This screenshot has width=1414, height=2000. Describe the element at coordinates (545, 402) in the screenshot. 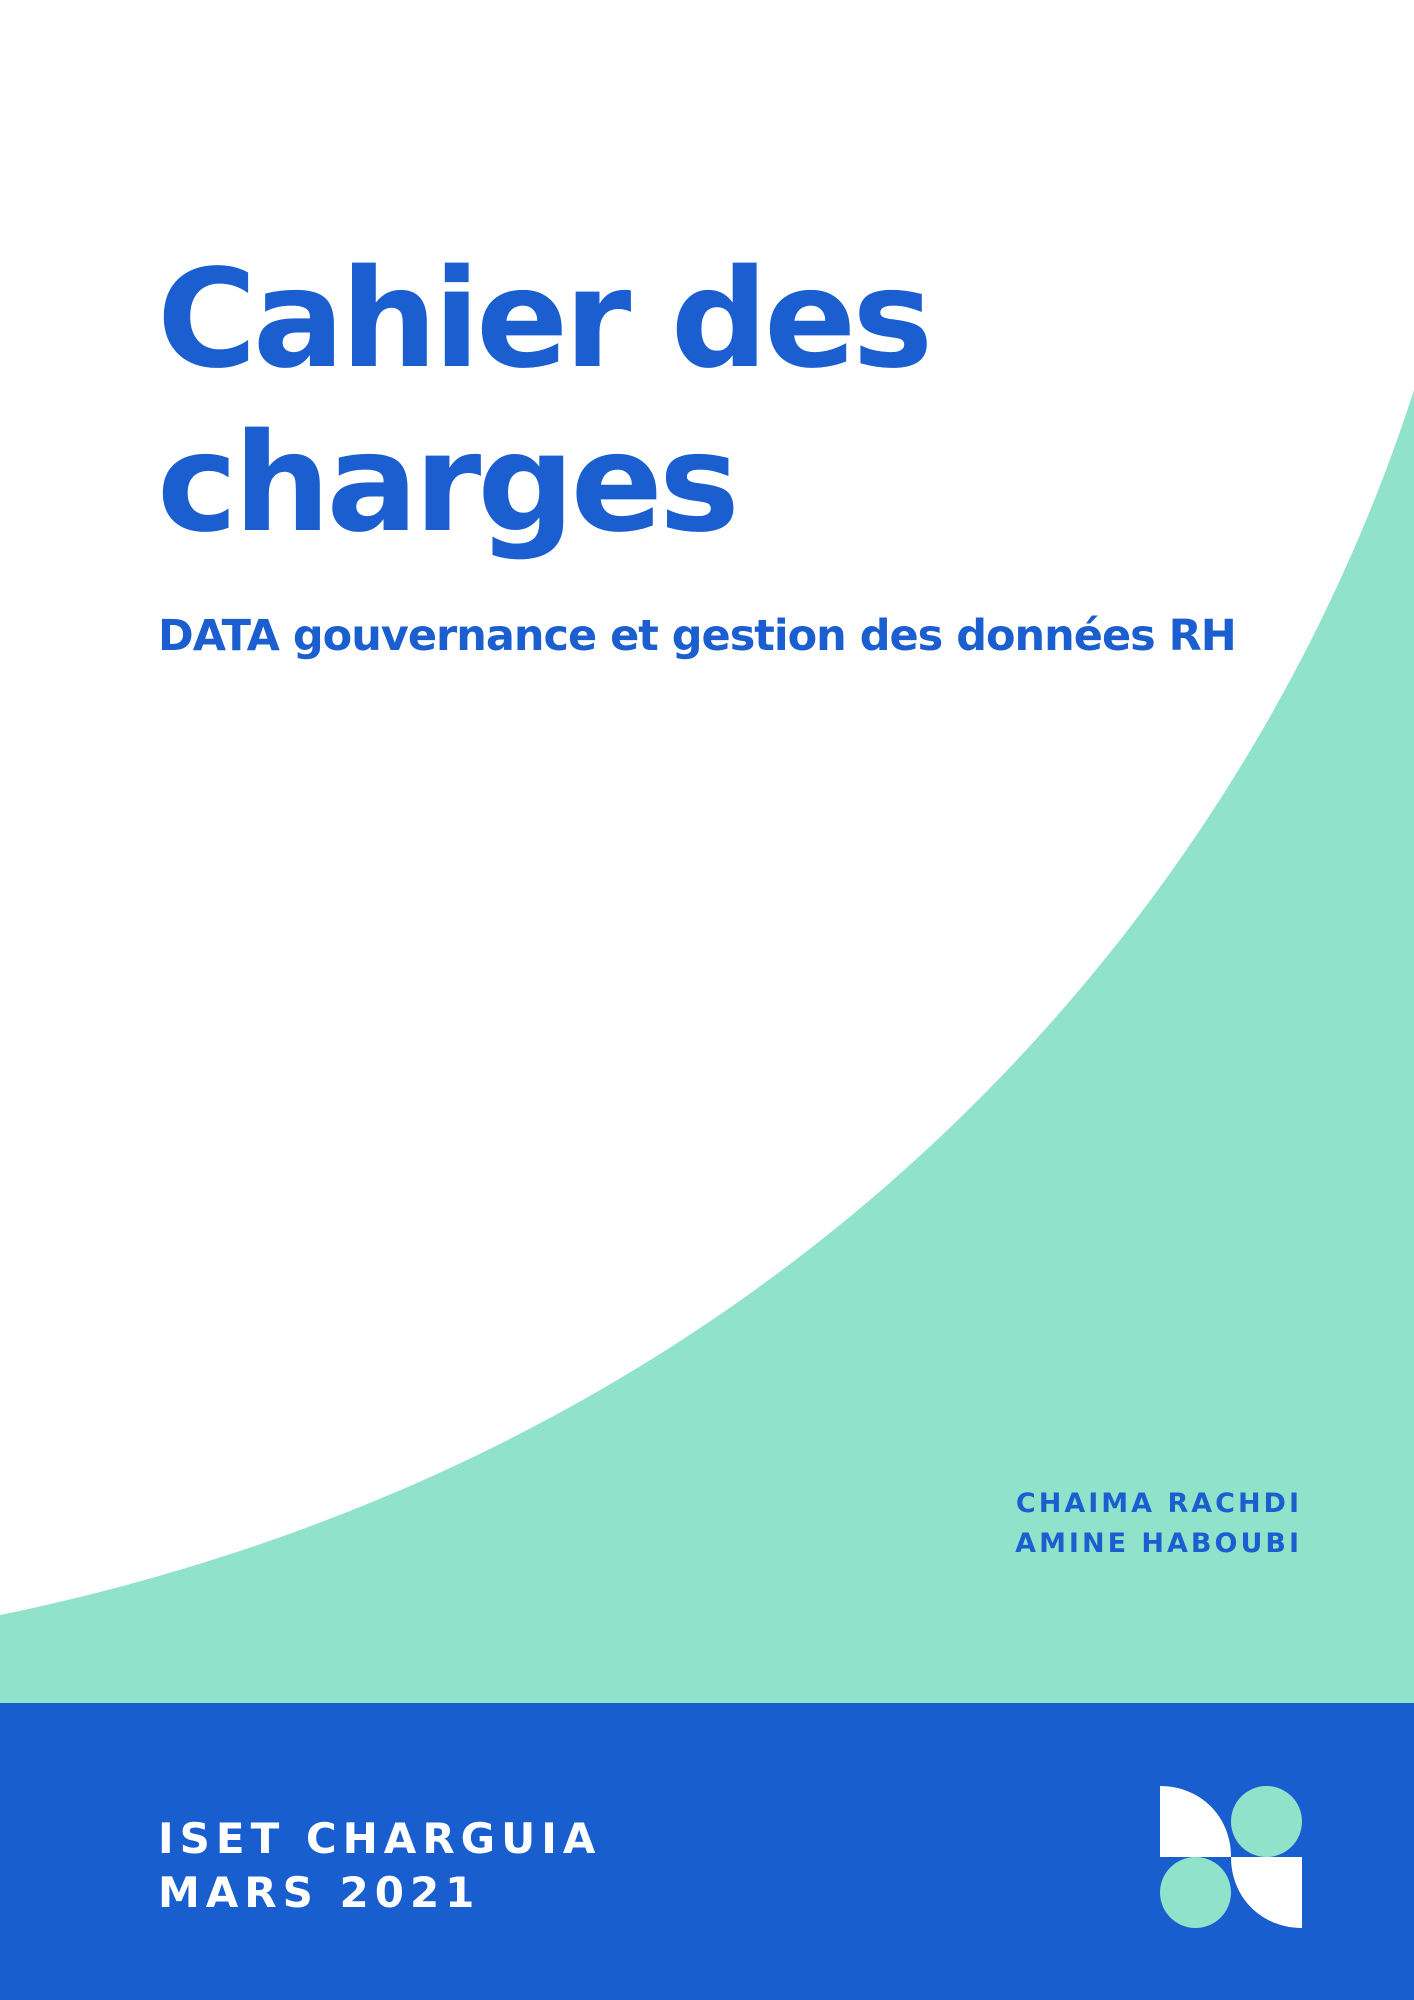

I see `document-title: Cahier des charges` at that location.